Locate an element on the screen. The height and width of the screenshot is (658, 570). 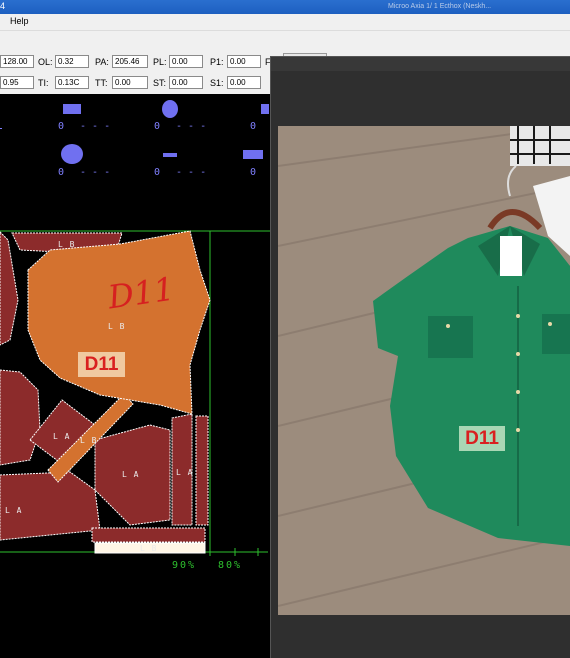
label-ti: TI: is located at coordinates (43, 83).